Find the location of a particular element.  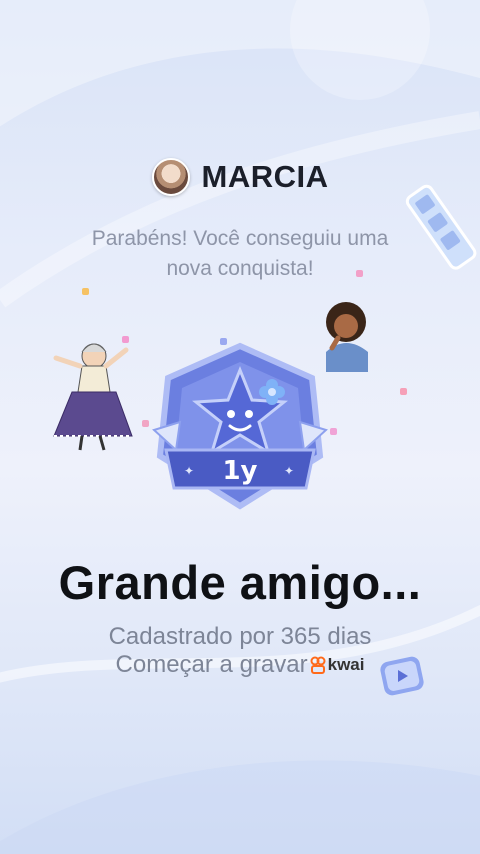

congrats-line-1: Parabéns! Você conseguiu uma is located at coordinates (240, 238).